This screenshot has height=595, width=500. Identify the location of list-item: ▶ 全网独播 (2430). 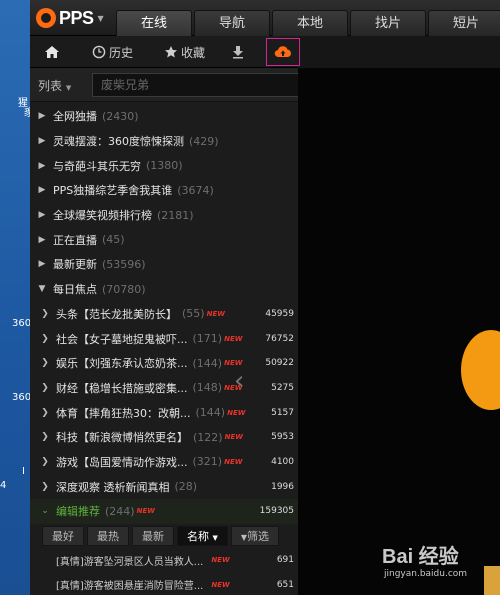
(164, 116).